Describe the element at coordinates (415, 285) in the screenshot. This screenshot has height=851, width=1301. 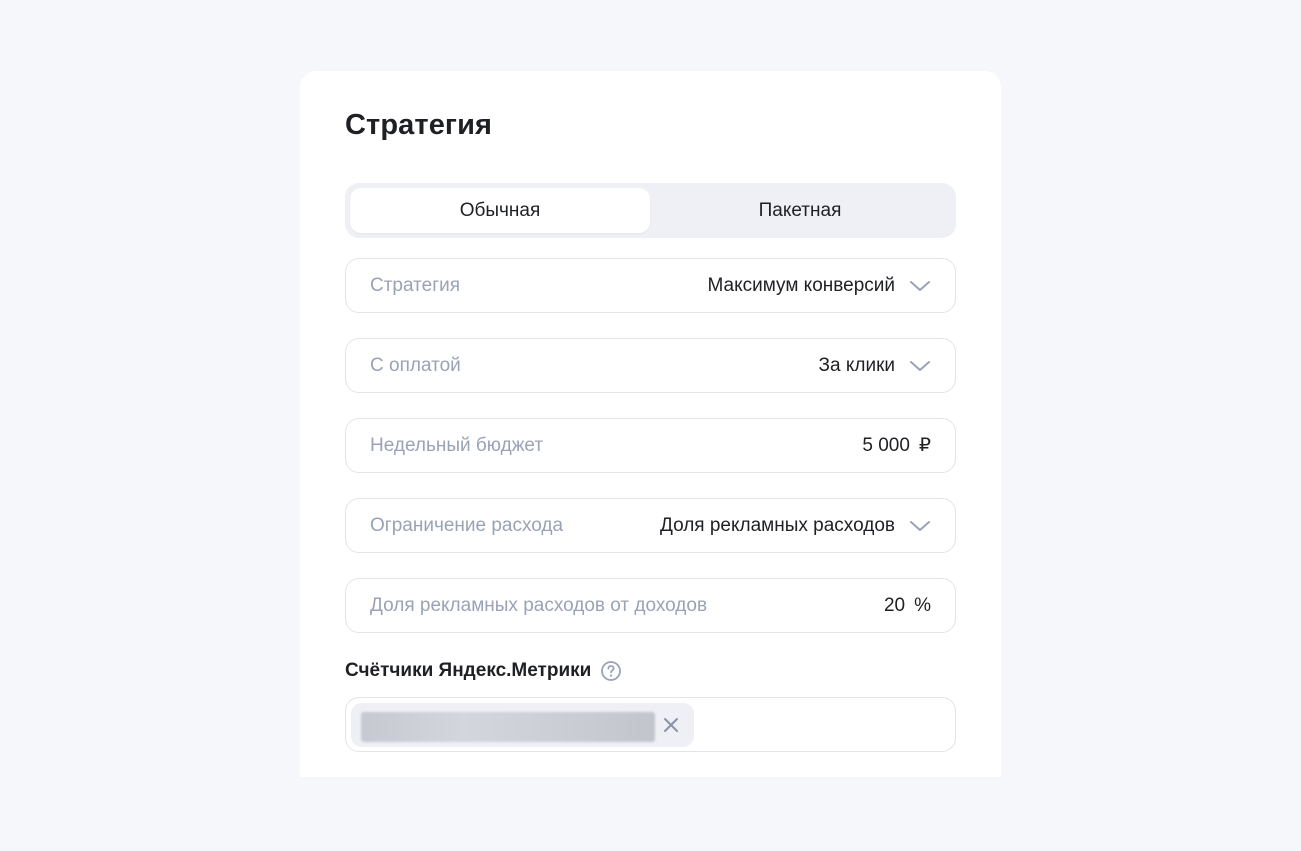
I see `strategy-select-label: Стратегия` at that location.